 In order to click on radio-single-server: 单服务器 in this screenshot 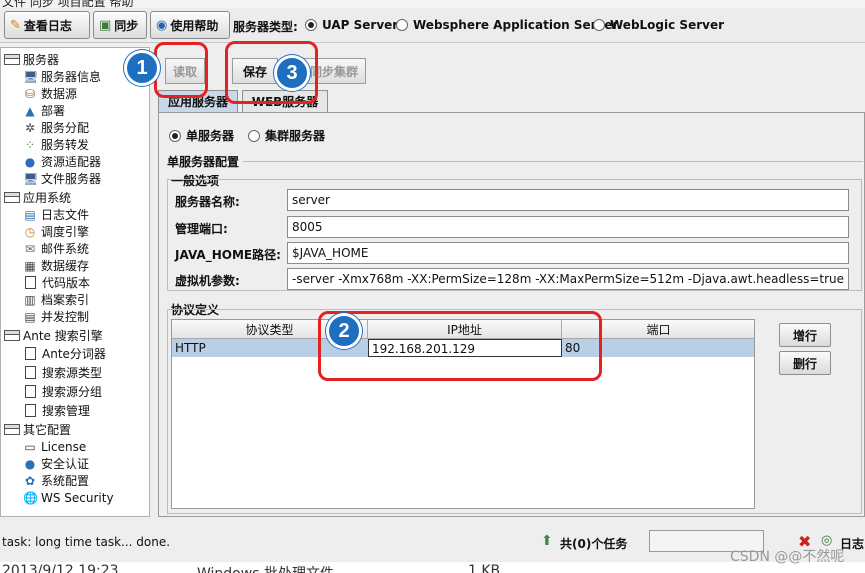, I will do `click(201, 135)`.